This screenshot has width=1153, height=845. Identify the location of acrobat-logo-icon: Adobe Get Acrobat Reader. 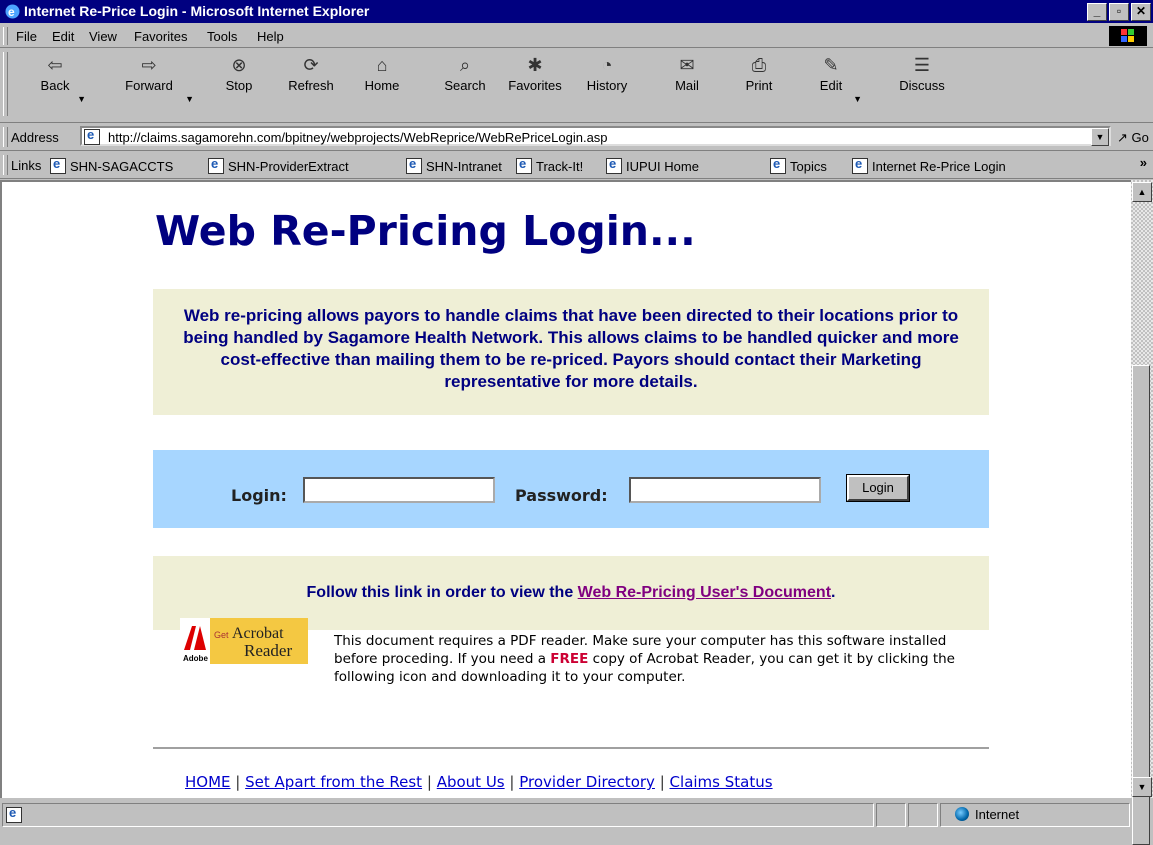
(244, 641).